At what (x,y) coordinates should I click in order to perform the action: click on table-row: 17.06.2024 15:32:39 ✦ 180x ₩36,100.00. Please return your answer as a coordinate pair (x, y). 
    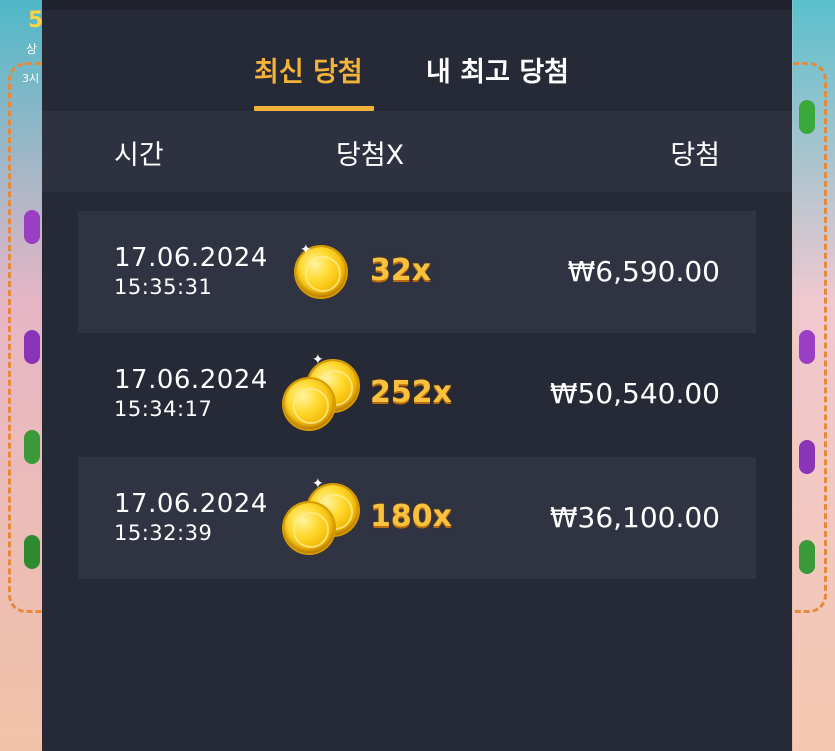
    Looking at the image, I should click on (417, 518).